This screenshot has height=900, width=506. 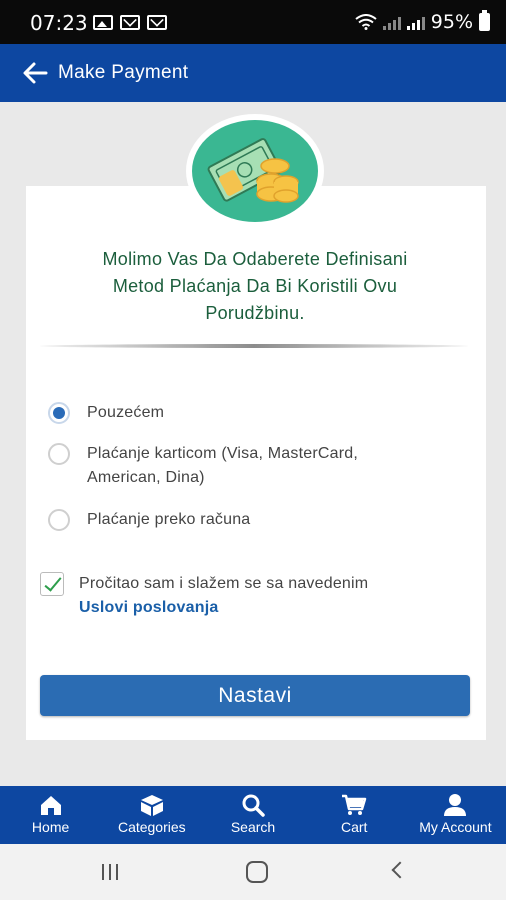 I want to click on payment-method-cod: Pouzećem, so click(x=106, y=413).